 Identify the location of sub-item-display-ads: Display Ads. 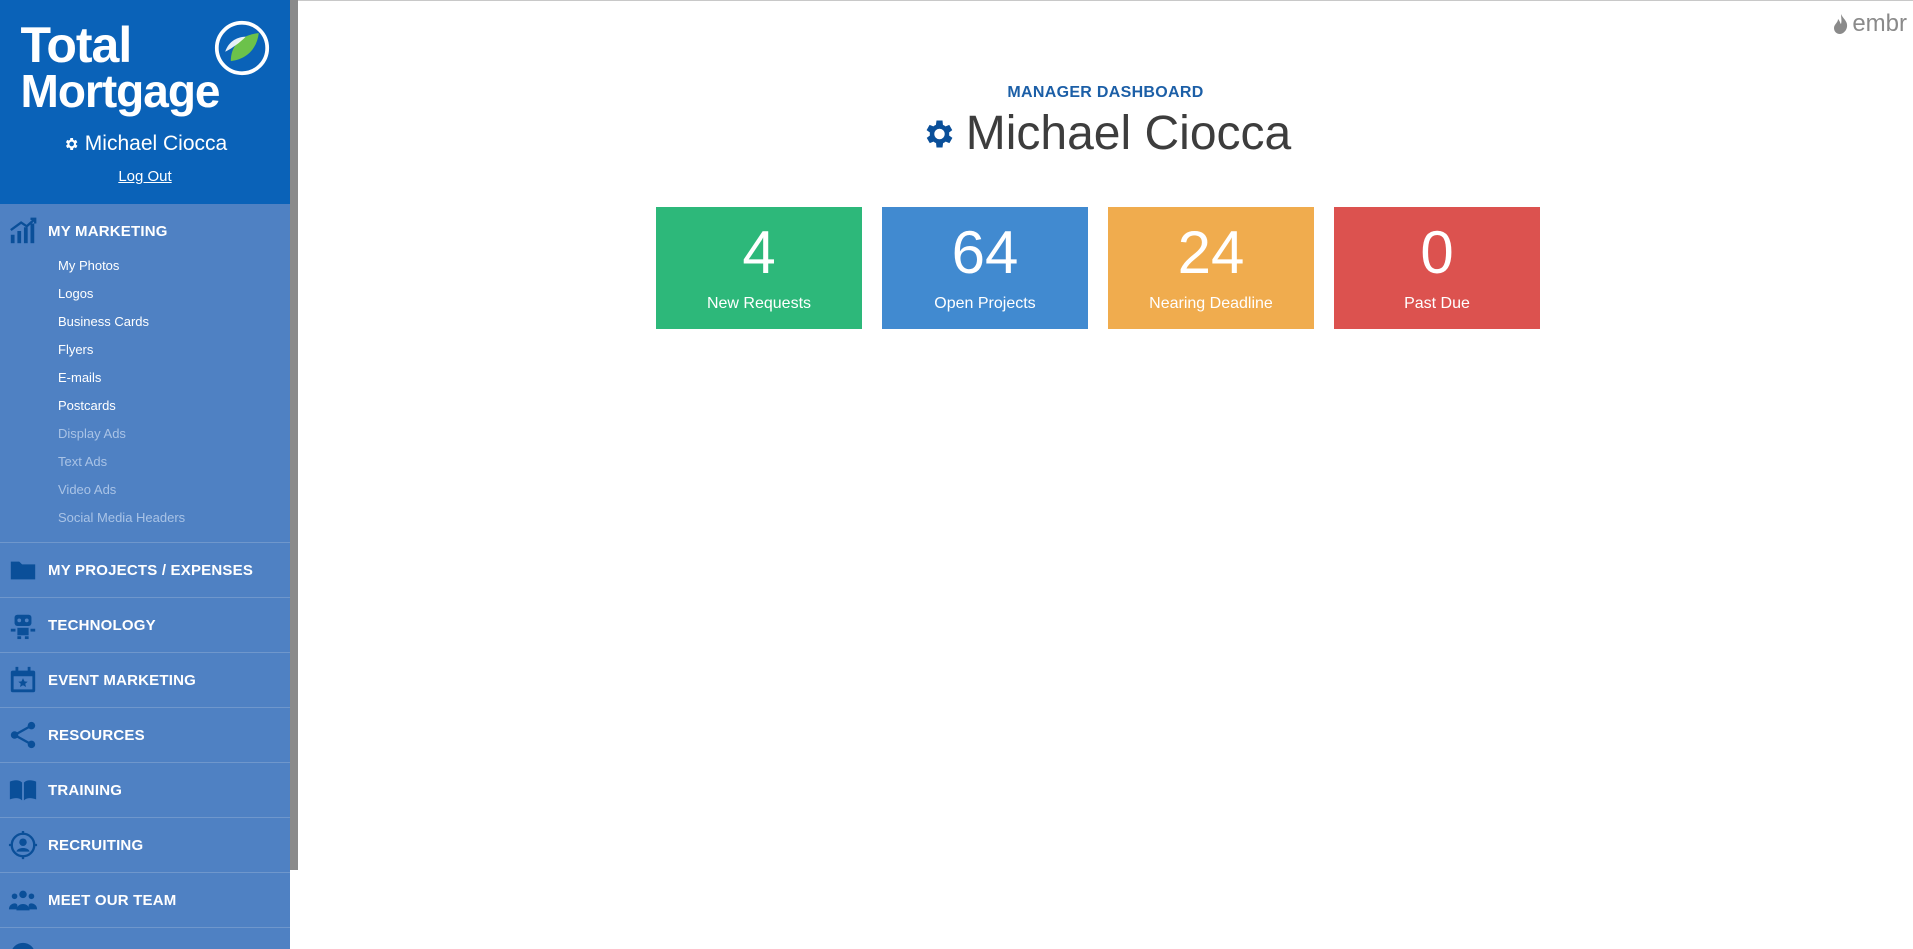
(92, 433).